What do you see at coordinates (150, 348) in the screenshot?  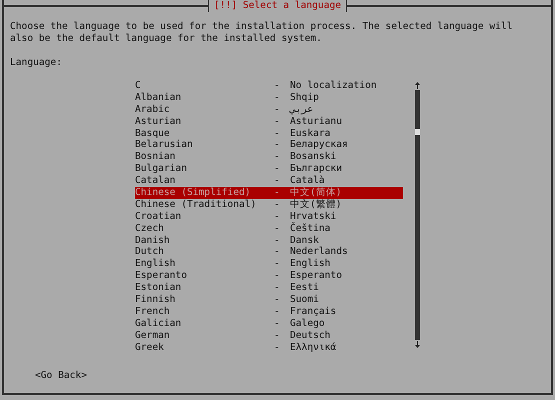 I see `language-name: Greek` at bounding box center [150, 348].